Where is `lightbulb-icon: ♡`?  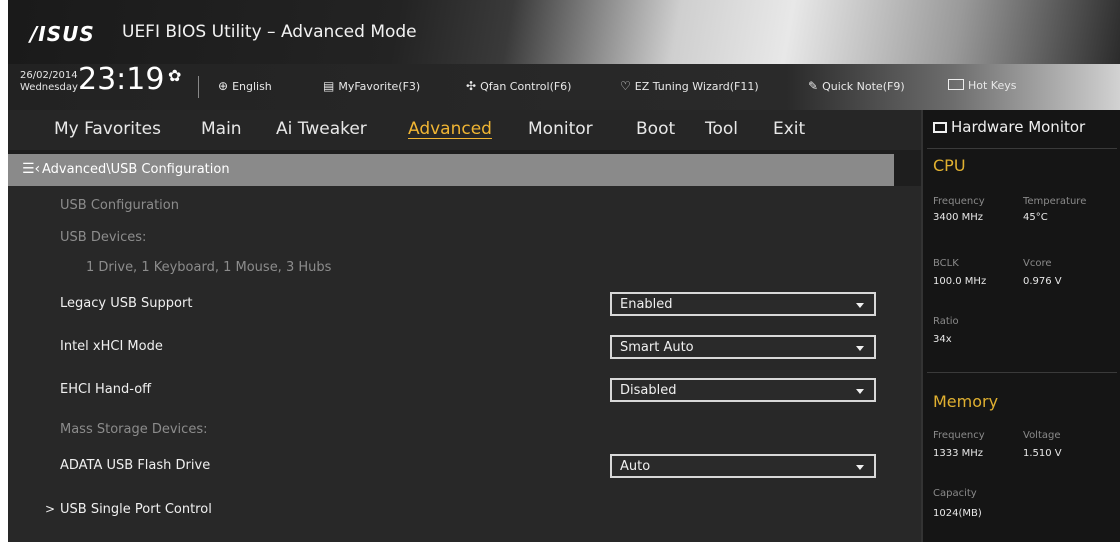
lightbulb-icon: ♡ is located at coordinates (625, 86).